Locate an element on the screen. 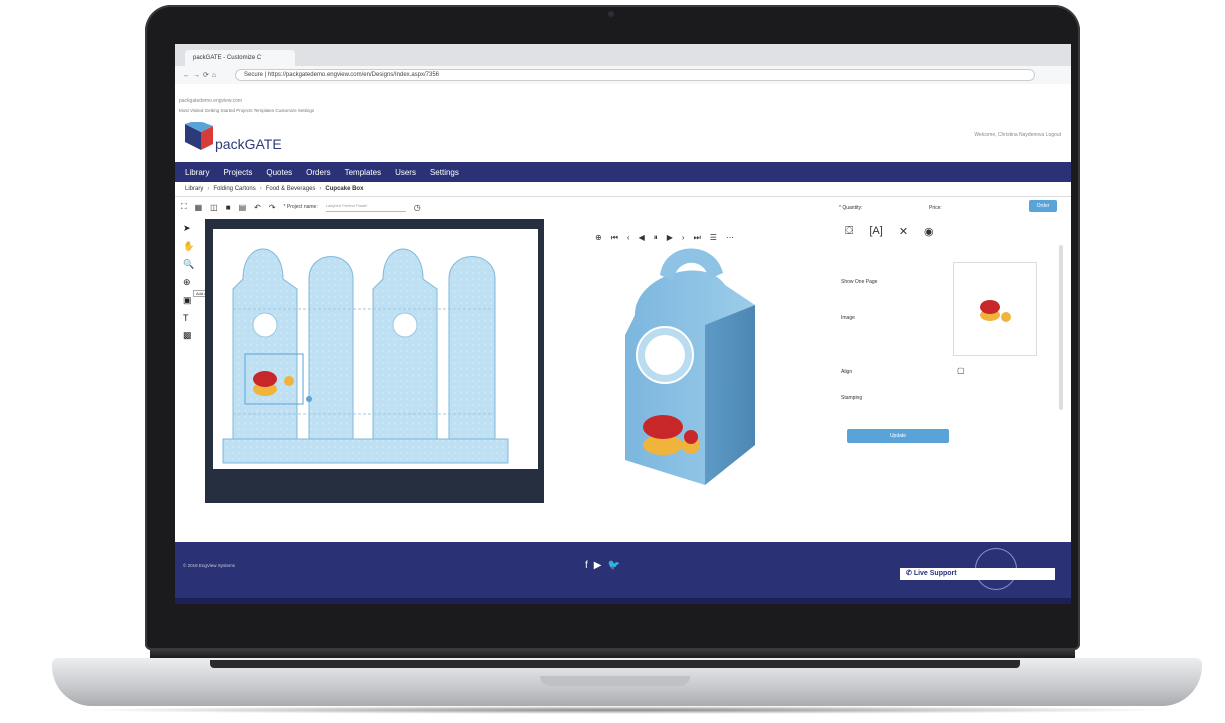 The width and height of the screenshot is (1225, 723). show-one-page-label: Show One Page is located at coordinates (859, 282).